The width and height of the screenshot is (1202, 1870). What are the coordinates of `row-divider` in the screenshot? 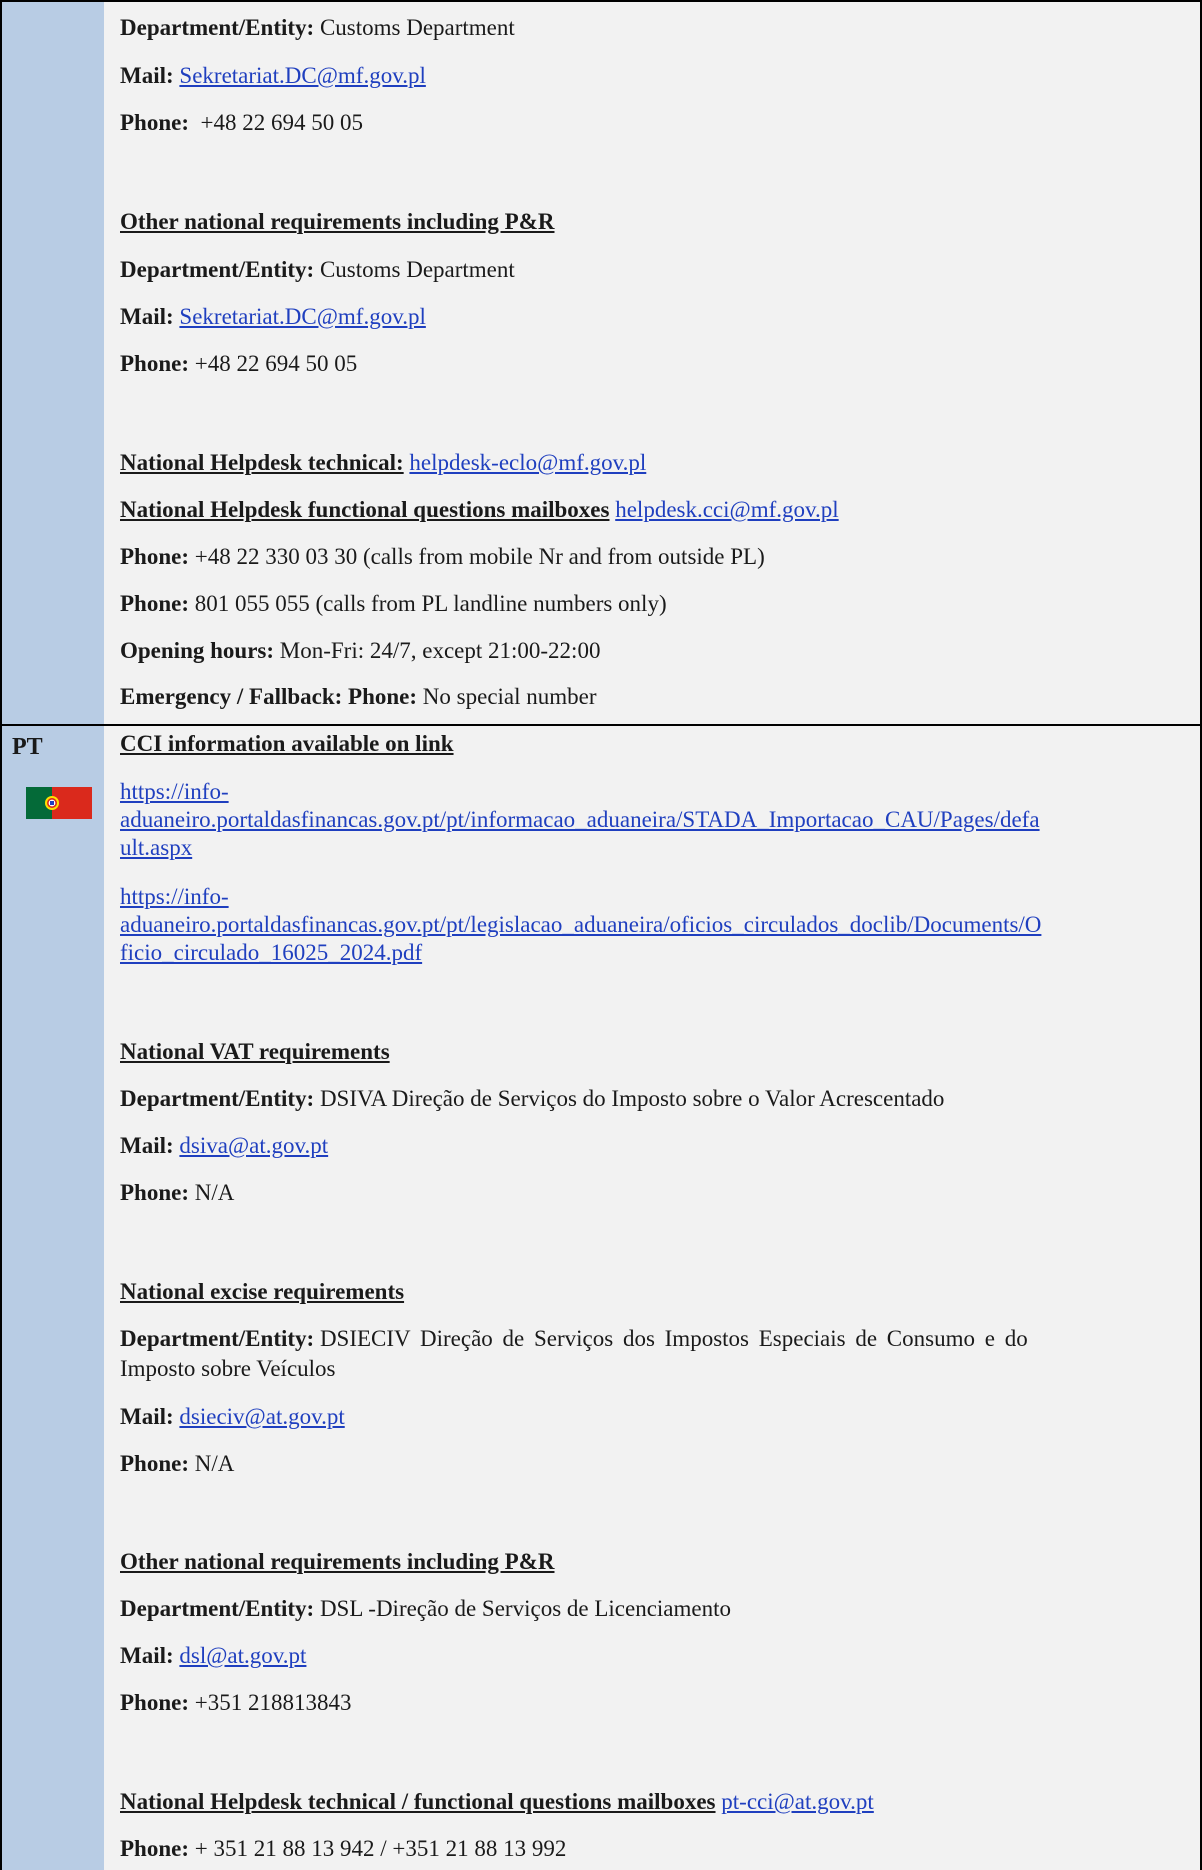 It's located at (601, 725).